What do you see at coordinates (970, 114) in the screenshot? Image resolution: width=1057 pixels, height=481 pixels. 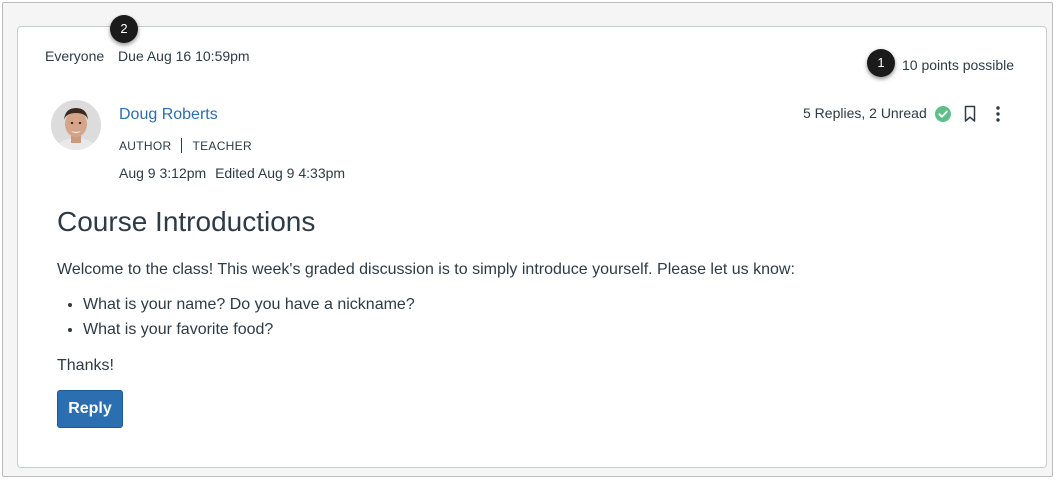 I see `bookmark-icon` at bounding box center [970, 114].